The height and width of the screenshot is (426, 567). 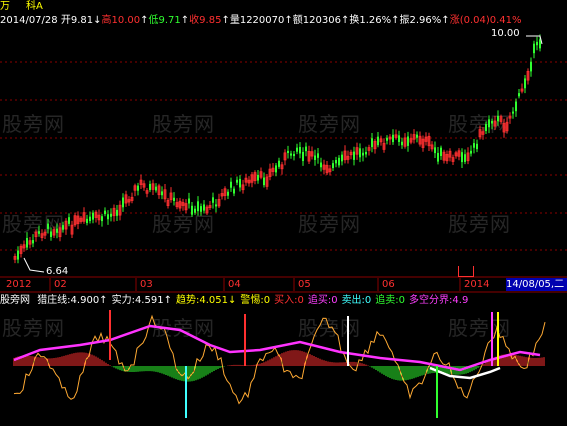 What do you see at coordinates (277, 348) in the screenshot?
I see `magenta-line` at bounding box center [277, 348].